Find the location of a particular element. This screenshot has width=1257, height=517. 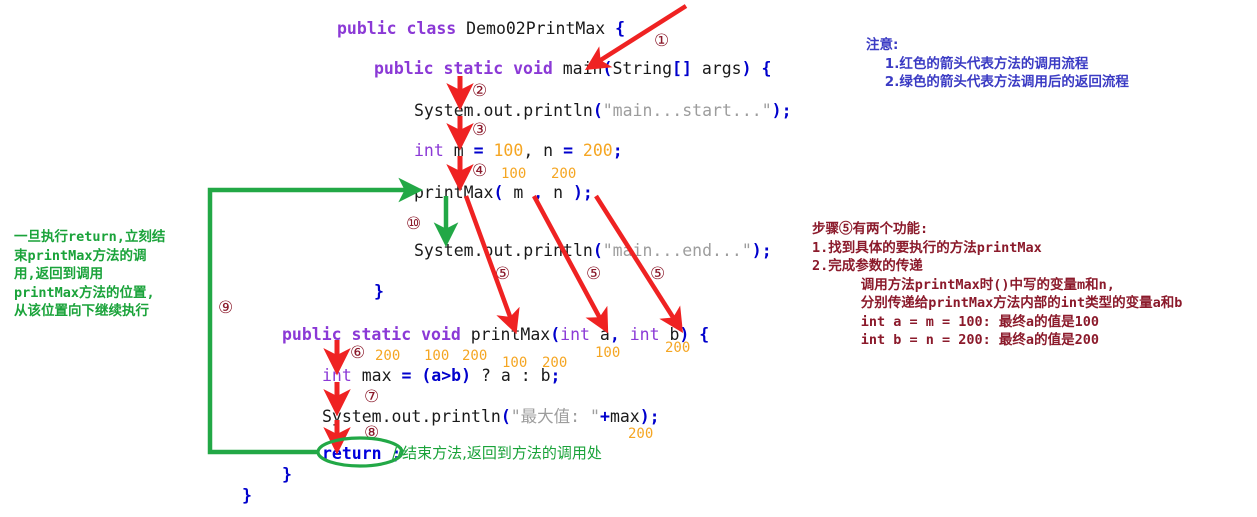

note-line: 分别传递给printMax方法内部的int类型的变量a和b is located at coordinates (997, 303).